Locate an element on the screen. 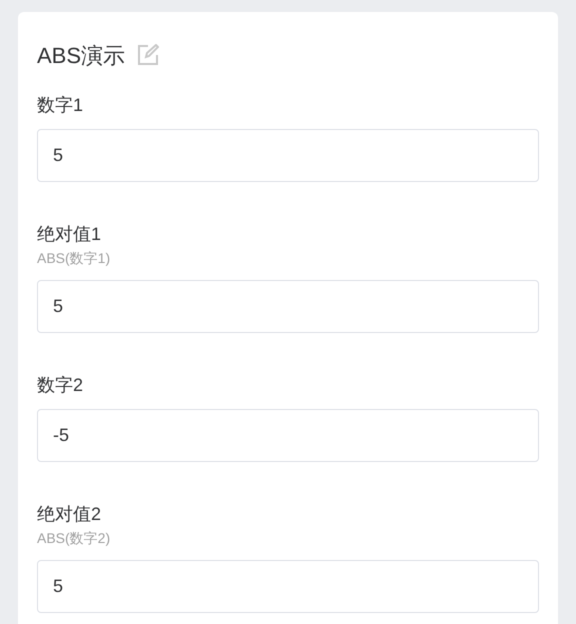 This screenshot has height=624, width=576. field-label: 数字1 is located at coordinates (60, 105).